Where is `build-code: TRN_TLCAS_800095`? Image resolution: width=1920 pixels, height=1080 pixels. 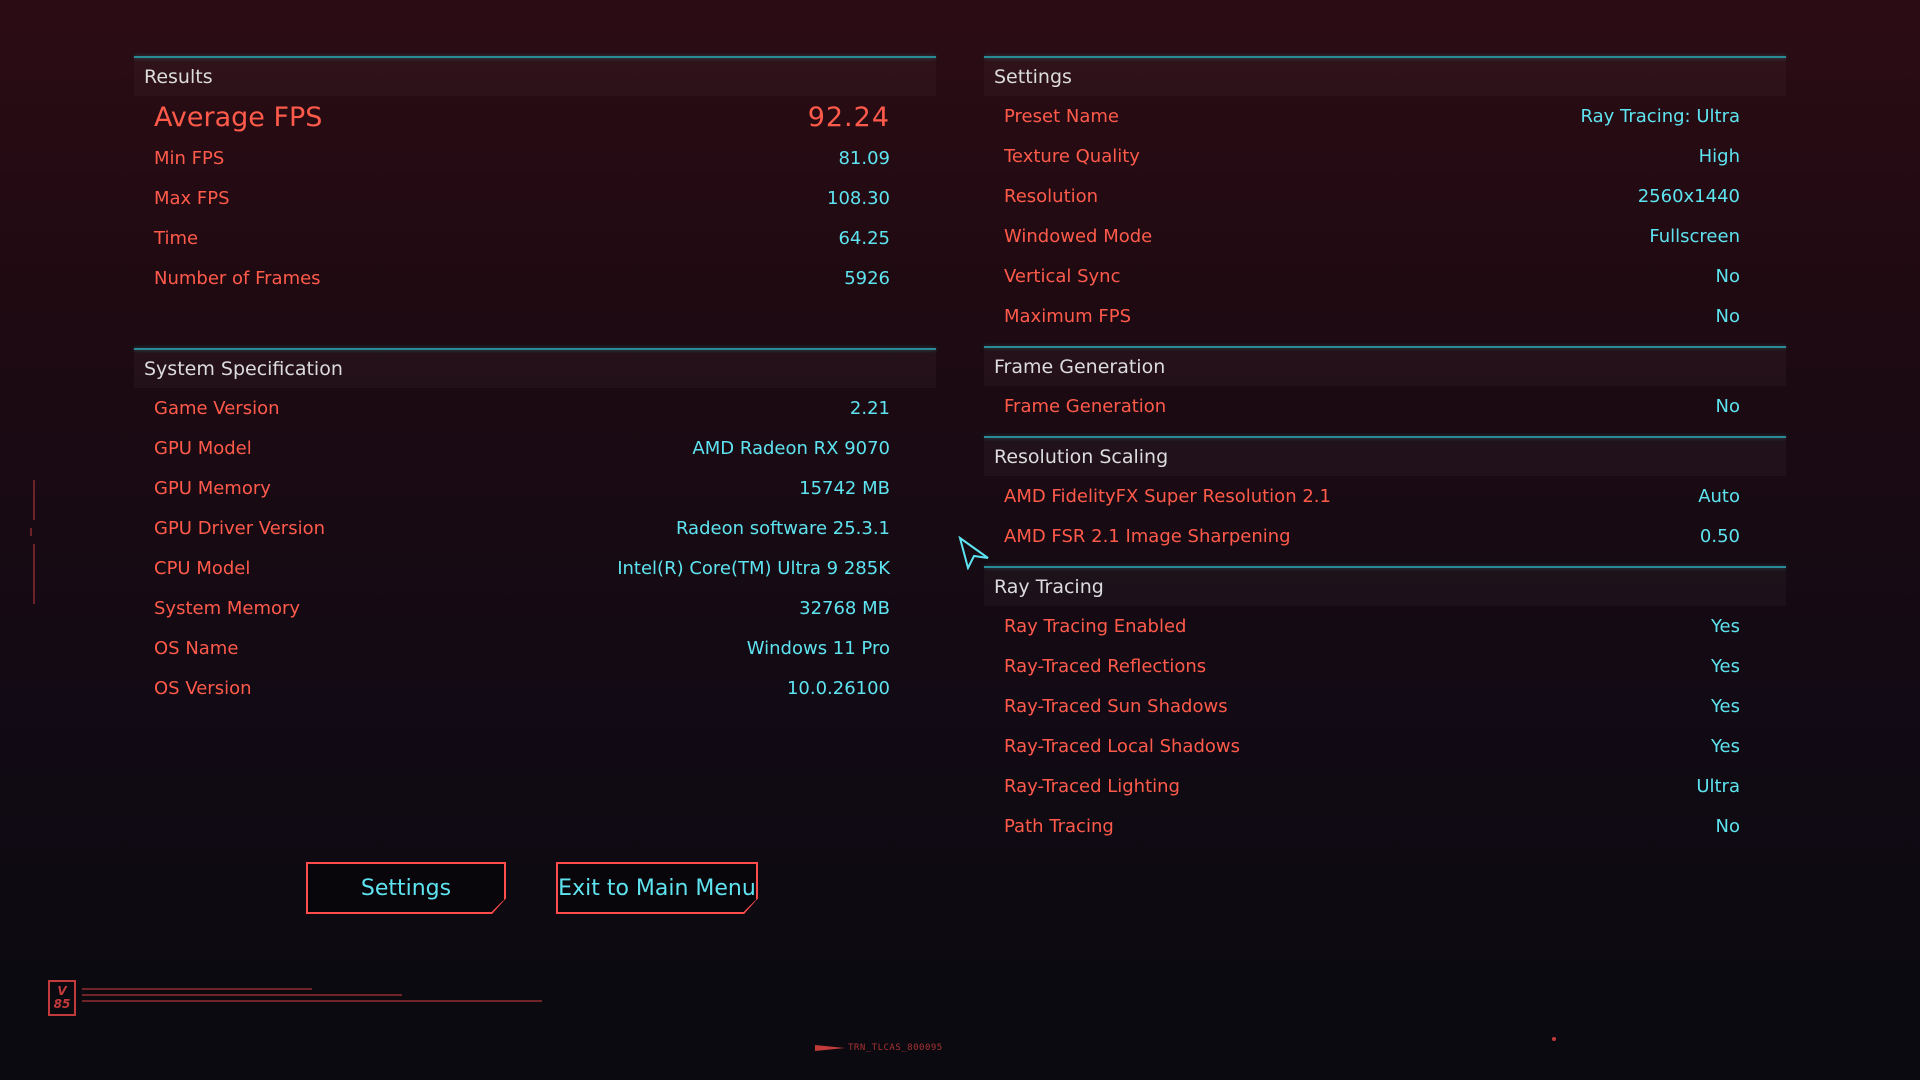 build-code: TRN_TLCAS_800095 is located at coordinates (895, 1048).